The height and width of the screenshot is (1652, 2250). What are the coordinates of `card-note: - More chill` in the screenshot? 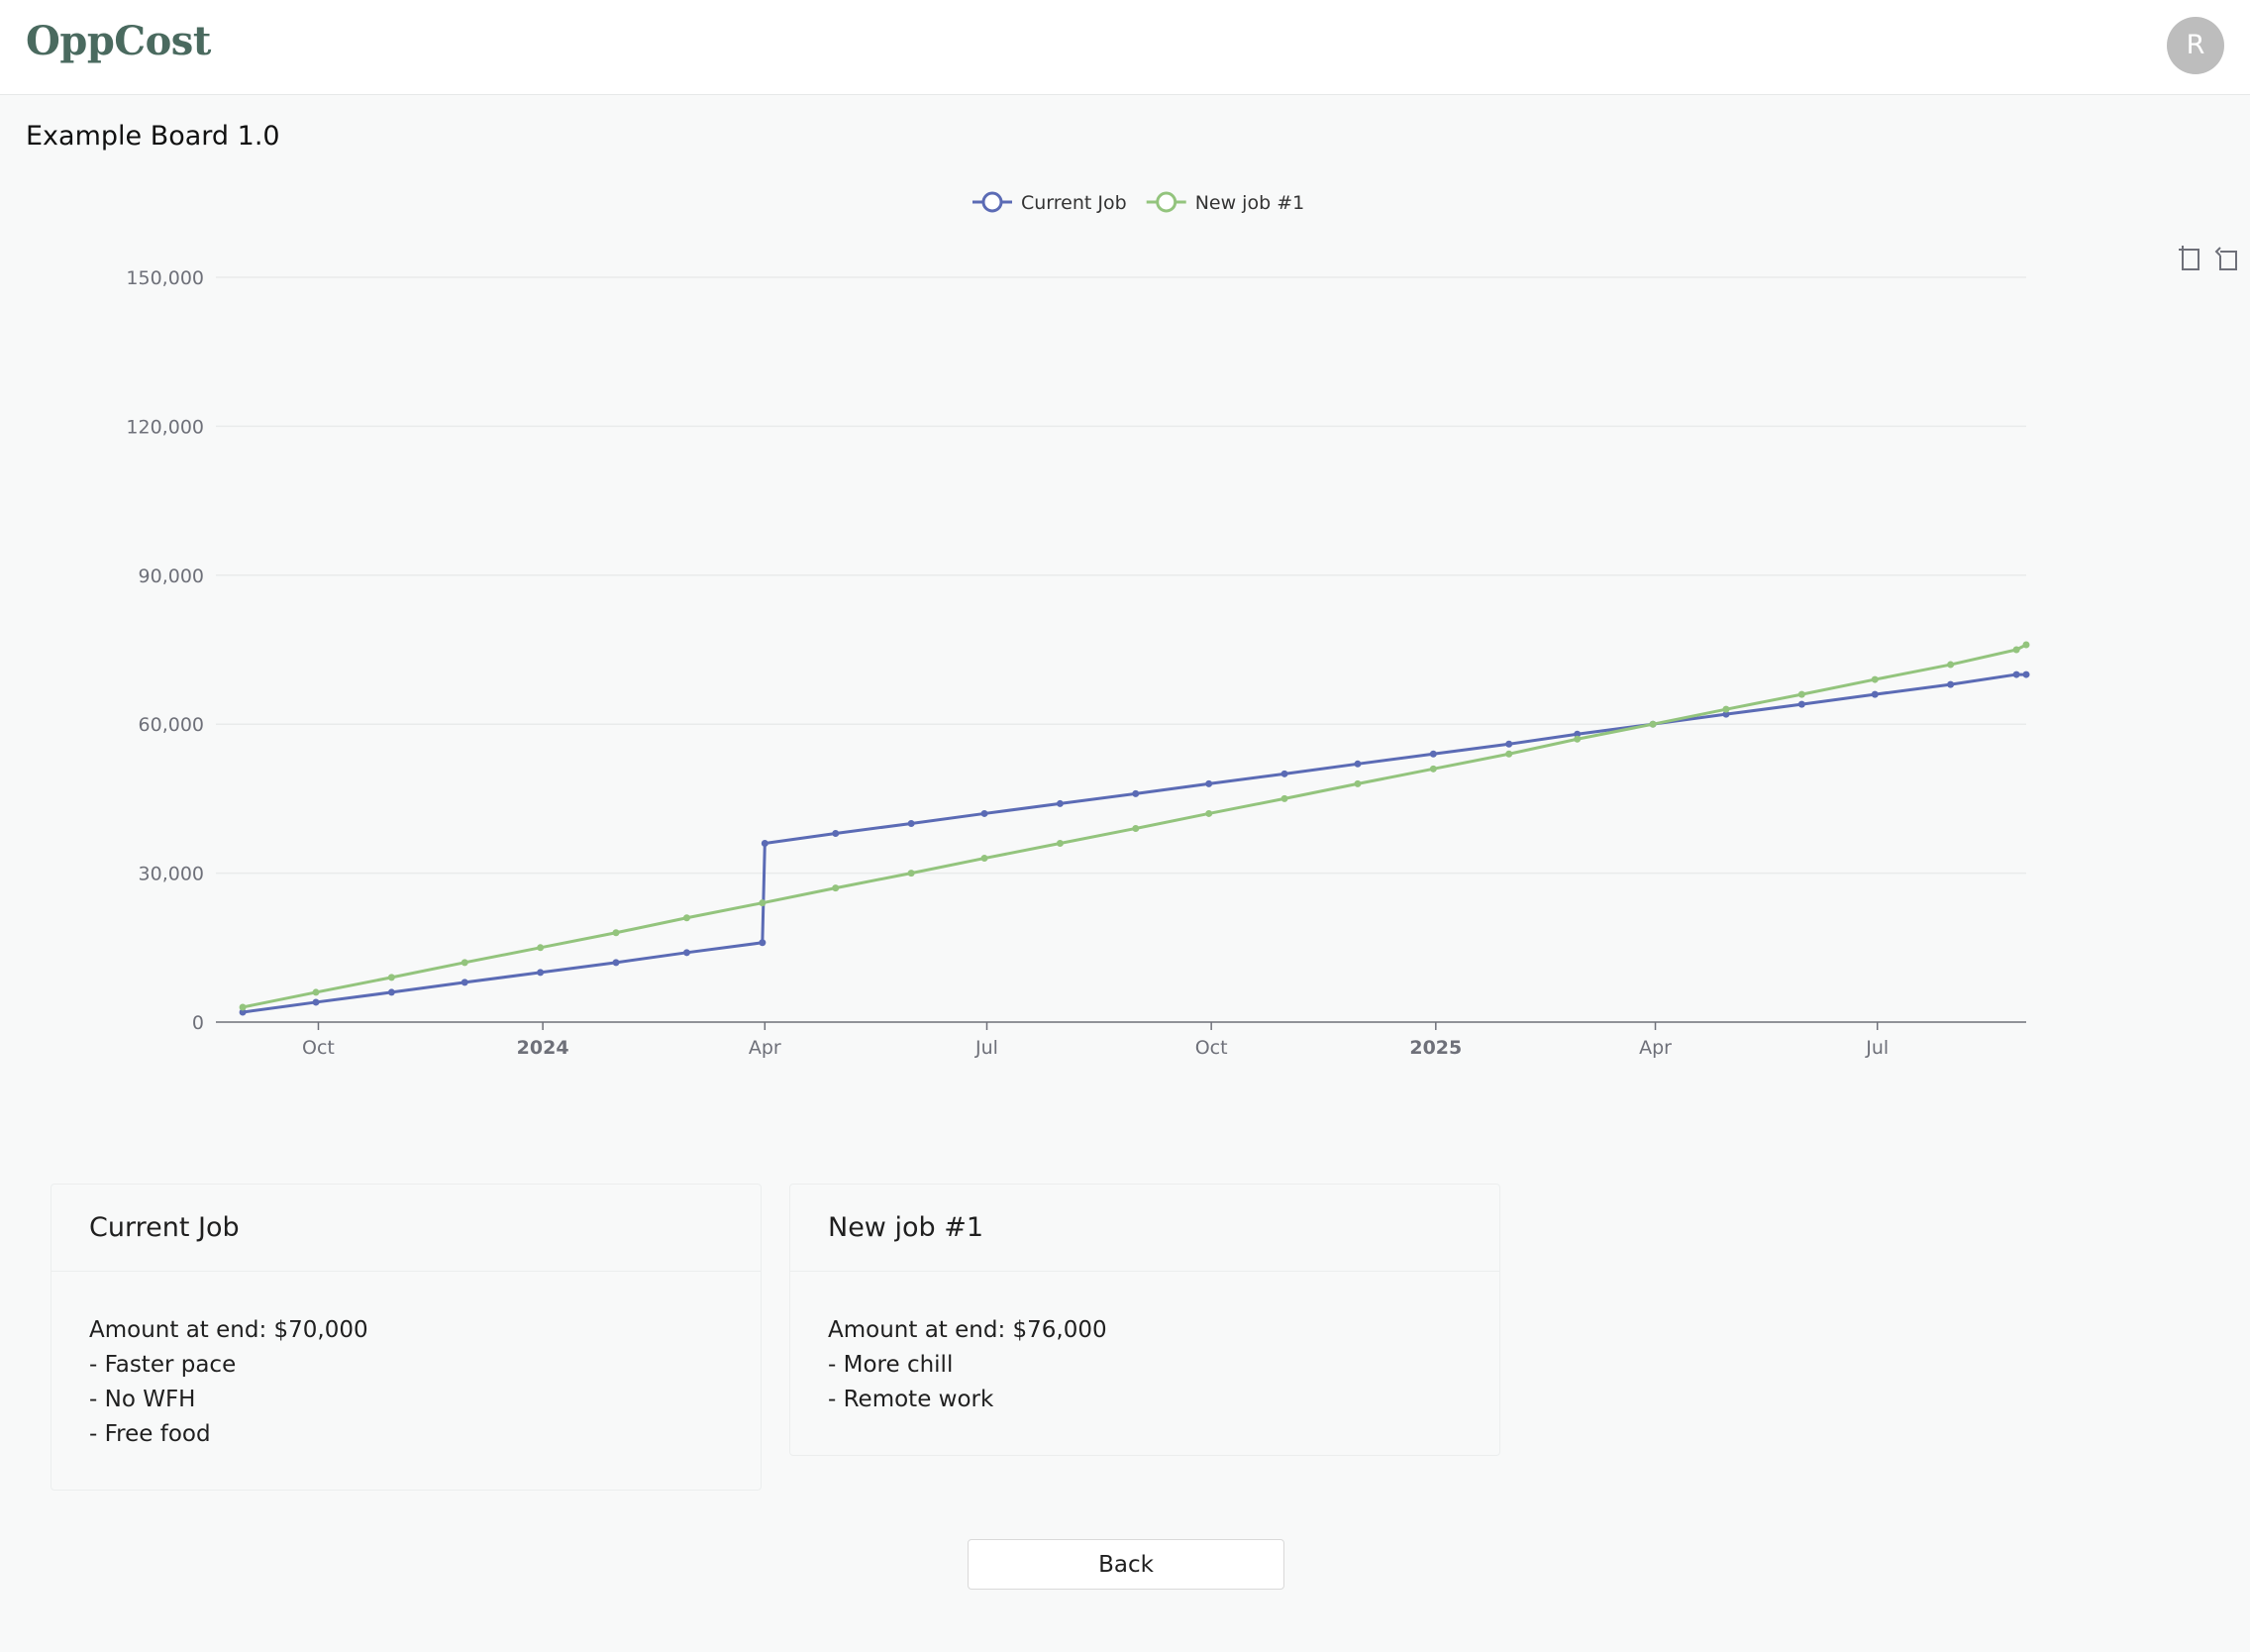 It's located at (891, 1365).